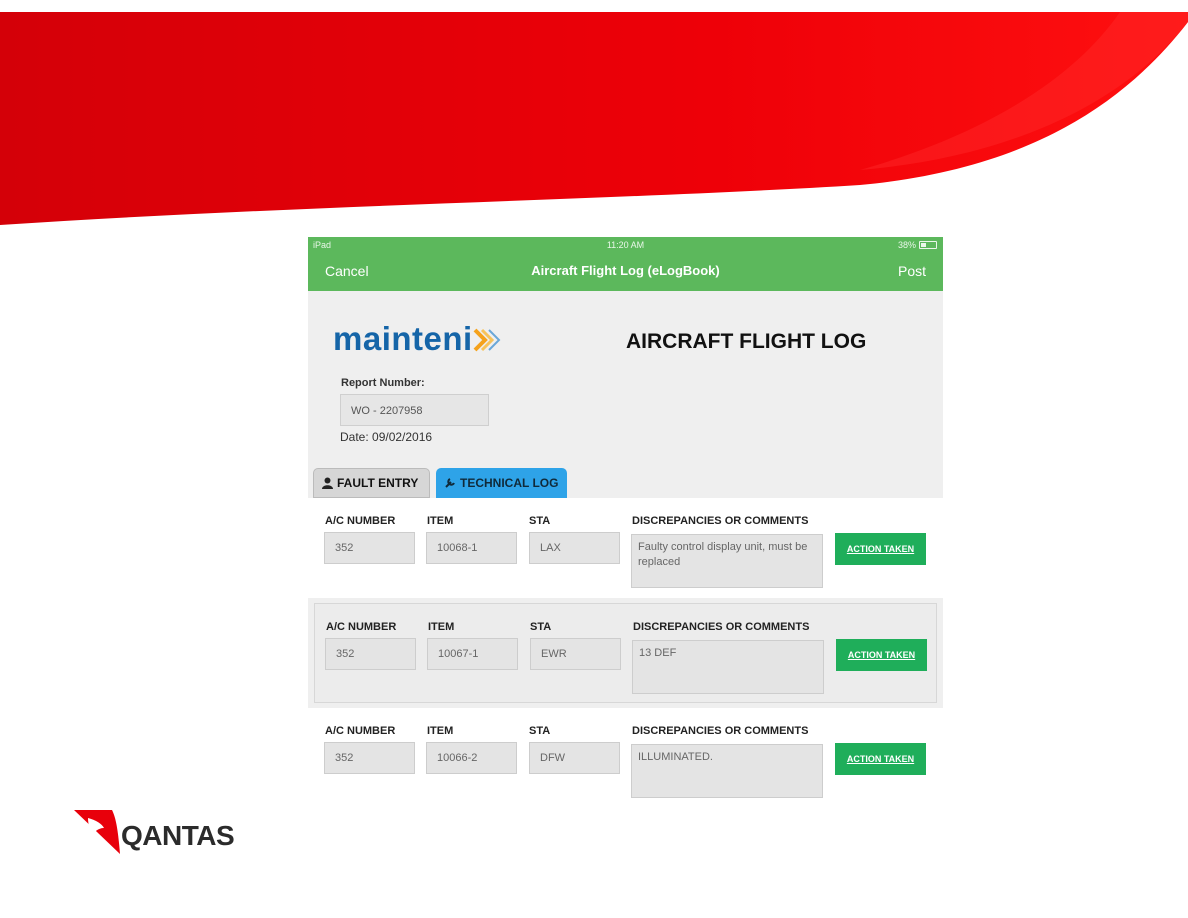  I want to click on tab-fault-entry-label: FAULT ENTRY, so click(378, 483).